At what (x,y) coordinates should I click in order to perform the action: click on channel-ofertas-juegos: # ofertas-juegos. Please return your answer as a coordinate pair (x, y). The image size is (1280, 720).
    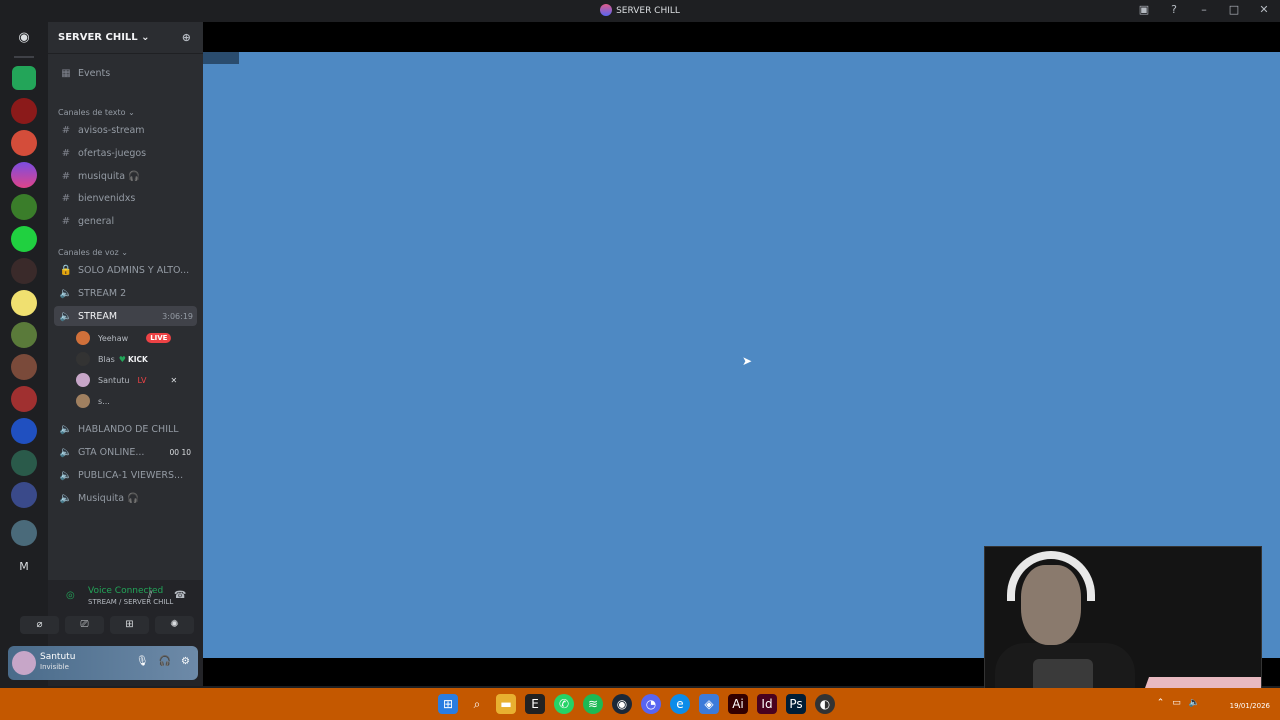
    Looking at the image, I should click on (125, 153).